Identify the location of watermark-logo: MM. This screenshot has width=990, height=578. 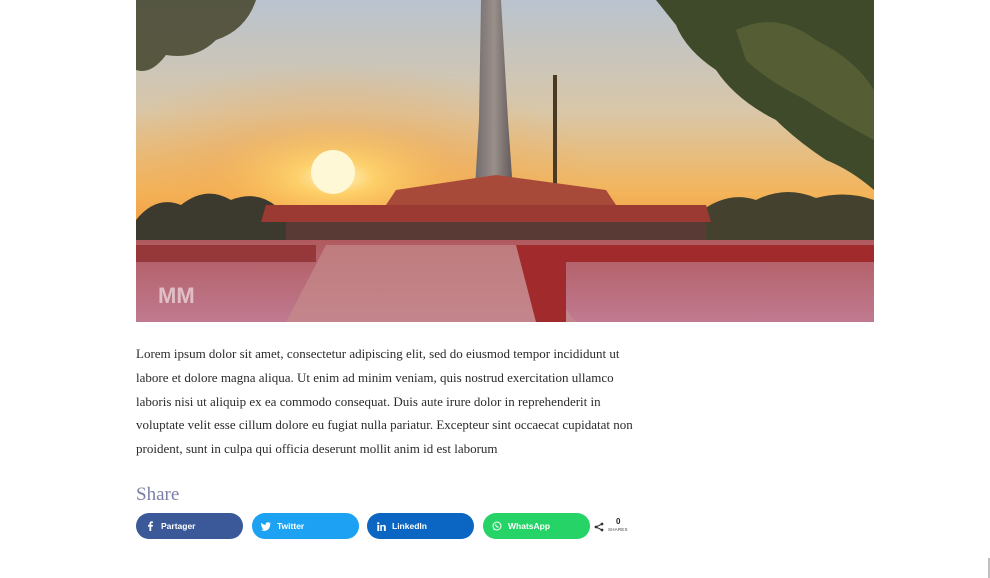
(176, 295).